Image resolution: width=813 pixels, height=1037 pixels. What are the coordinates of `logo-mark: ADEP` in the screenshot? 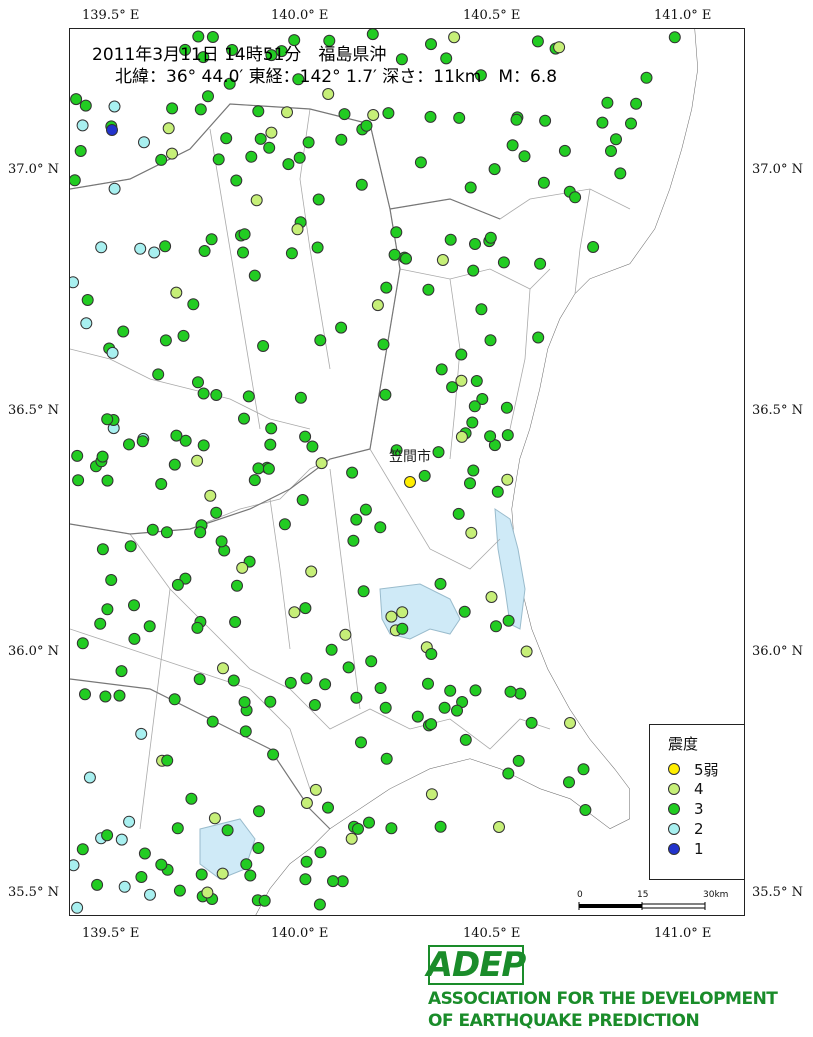 It's located at (476, 965).